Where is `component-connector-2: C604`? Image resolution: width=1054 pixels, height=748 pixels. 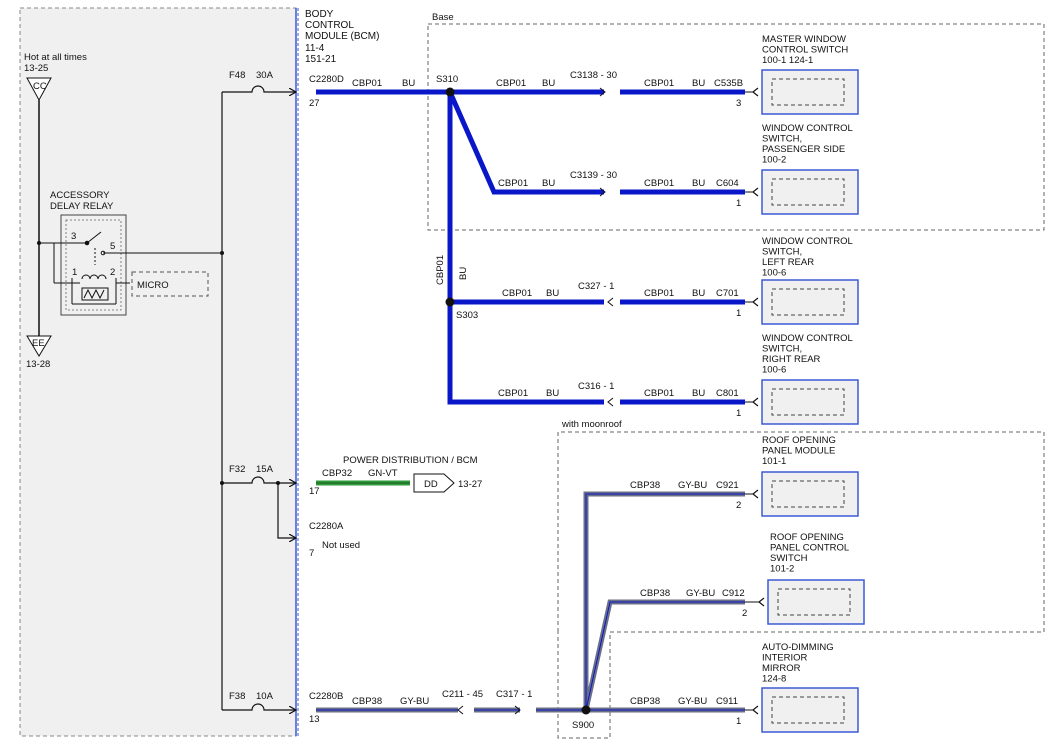
component-connector-2: C604 is located at coordinates (727, 183).